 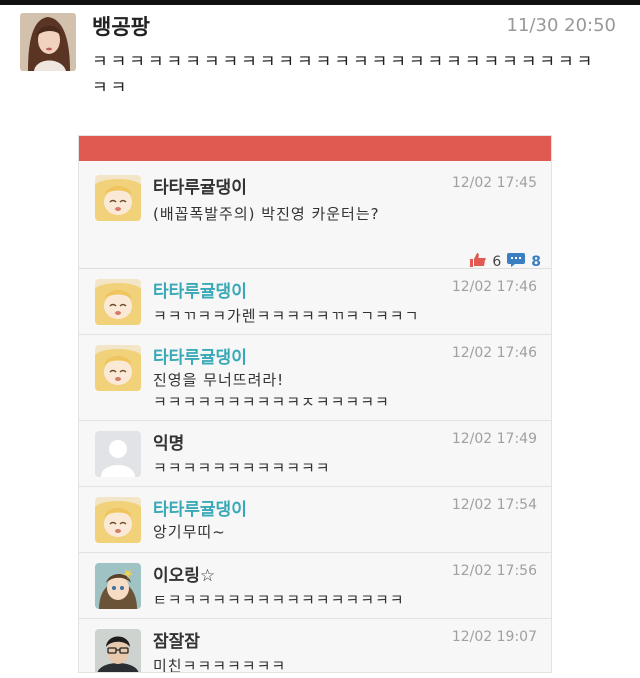 What do you see at coordinates (279, 600) in the screenshot?
I see `comment-text: ㅌㅋㅋㅋㅋㅋㅋㅋㅋㅋㅋㅋㅋㅋㅋㅋㅋ` at bounding box center [279, 600].